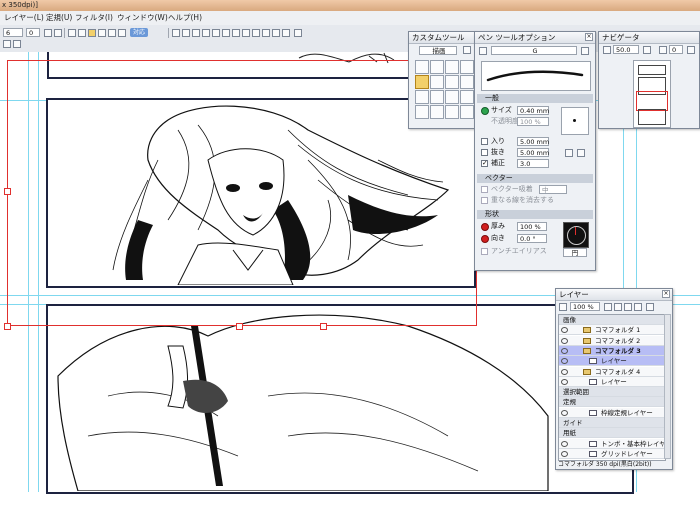 The height and width of the screenshot is (511, 700). I want to click on out-field: 5.00 mm, so click(533, 152).